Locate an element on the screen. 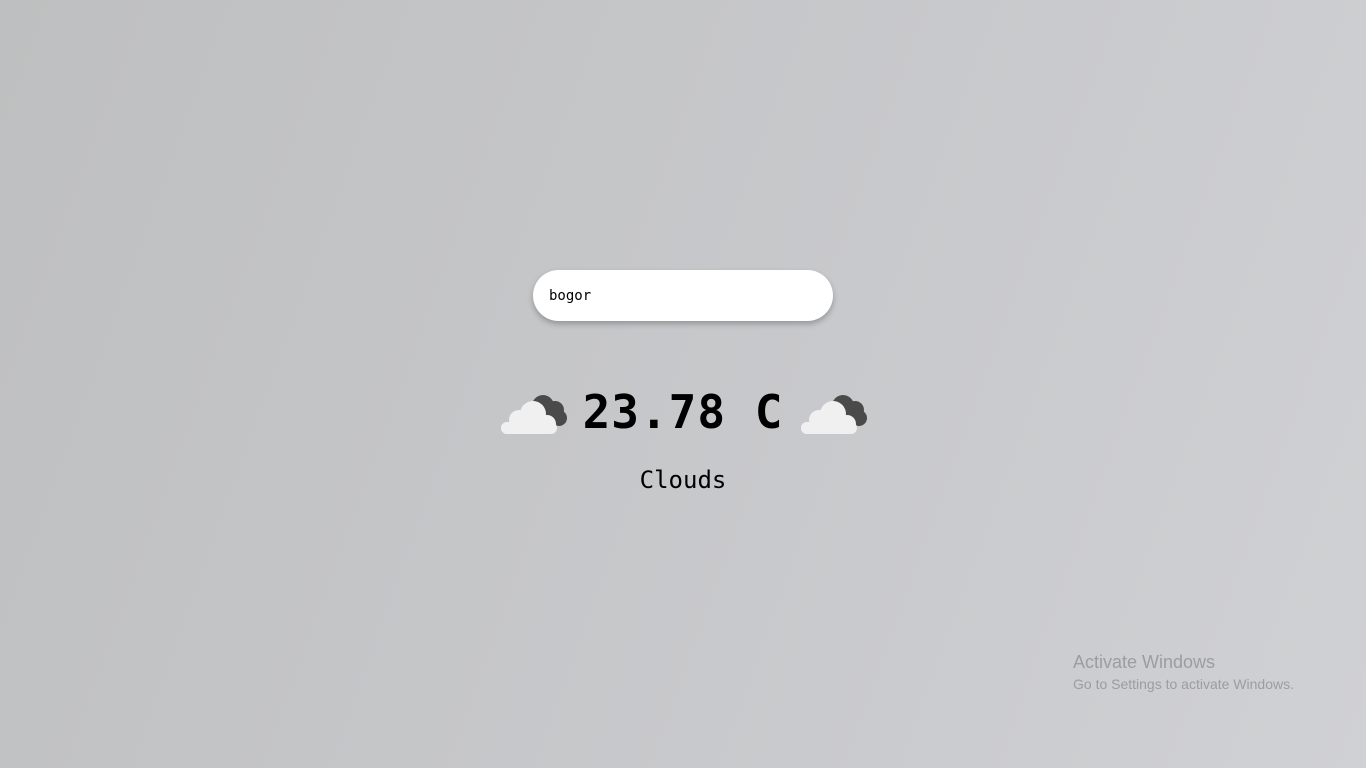 This screenshot has height=768, width=1366. temperature-value: 23.78 C is located at coordinates (683, 412).